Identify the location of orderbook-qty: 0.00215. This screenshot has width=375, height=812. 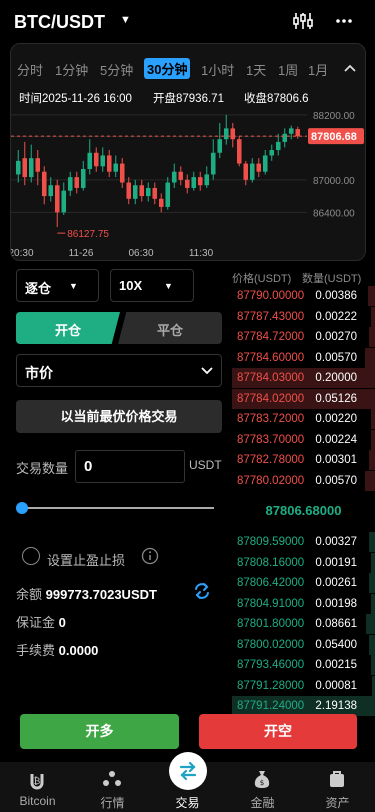
(336, 665).